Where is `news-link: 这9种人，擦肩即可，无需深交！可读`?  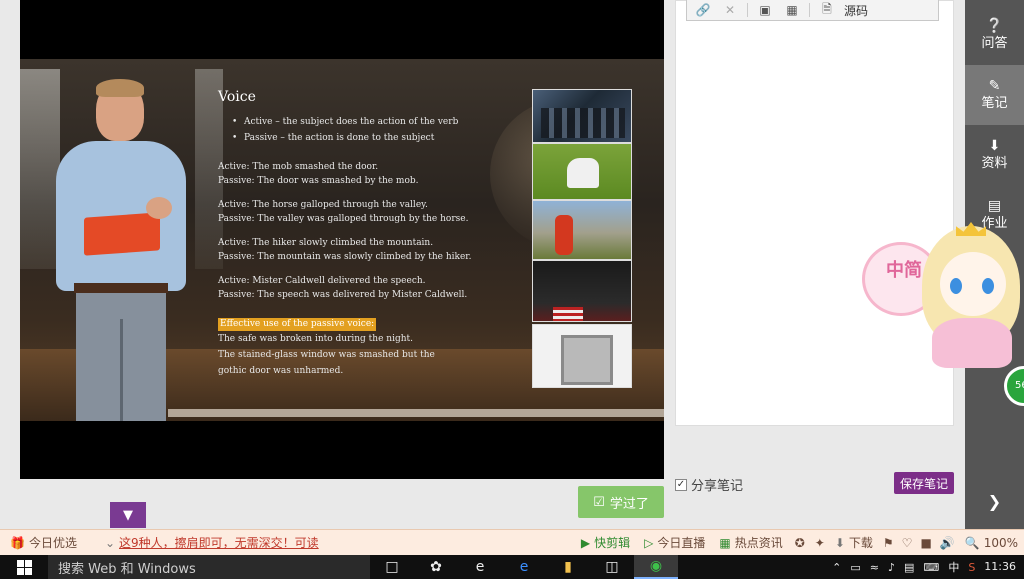 news-link: 这9种人，擦肩即可，无需深交！可读 is located at coordinates (219, 542).